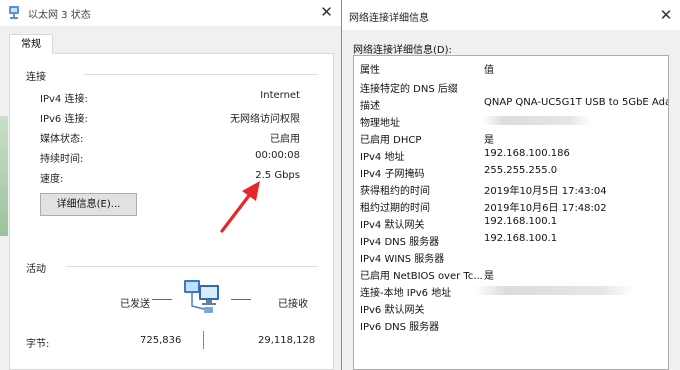 This screenshot has height=370, width=680. What do you see at coordinates (395, 191) in the screenshot?
I see `property-cell: 获得租约的时间` at bounding box center [395, 191].